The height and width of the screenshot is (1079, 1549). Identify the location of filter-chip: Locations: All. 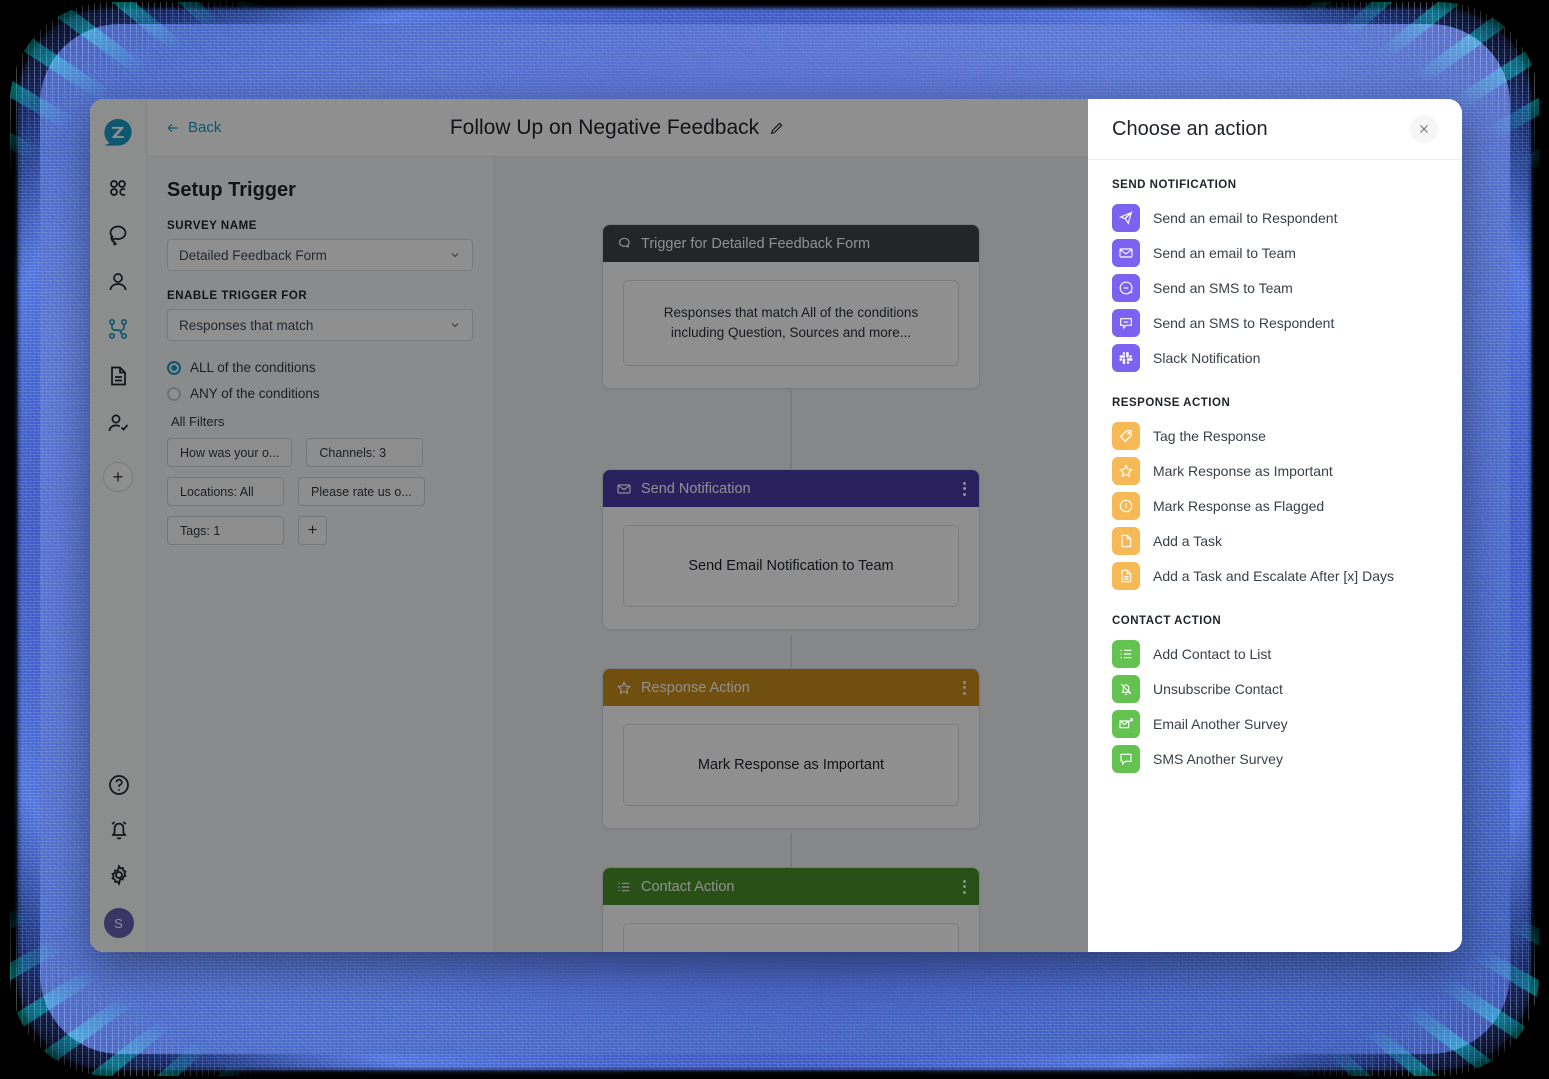
(225, 491).